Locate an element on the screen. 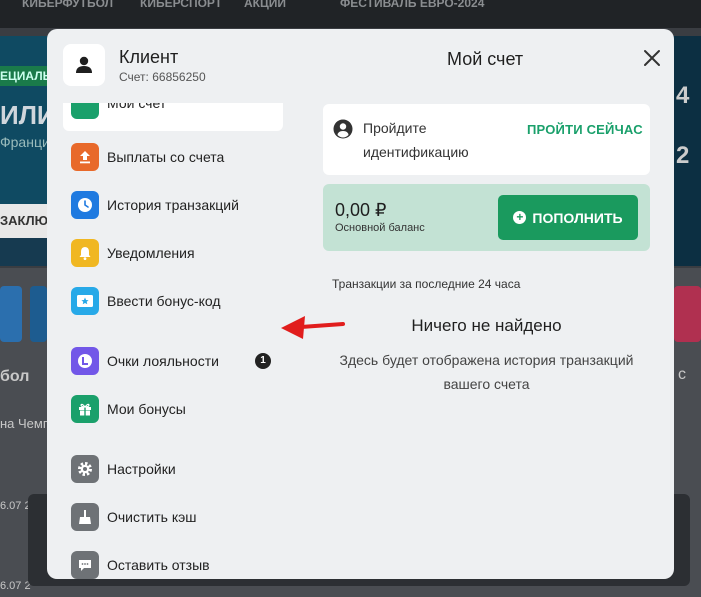  sidebar-item-label: Уведомления is located at coordinates (151, 253).